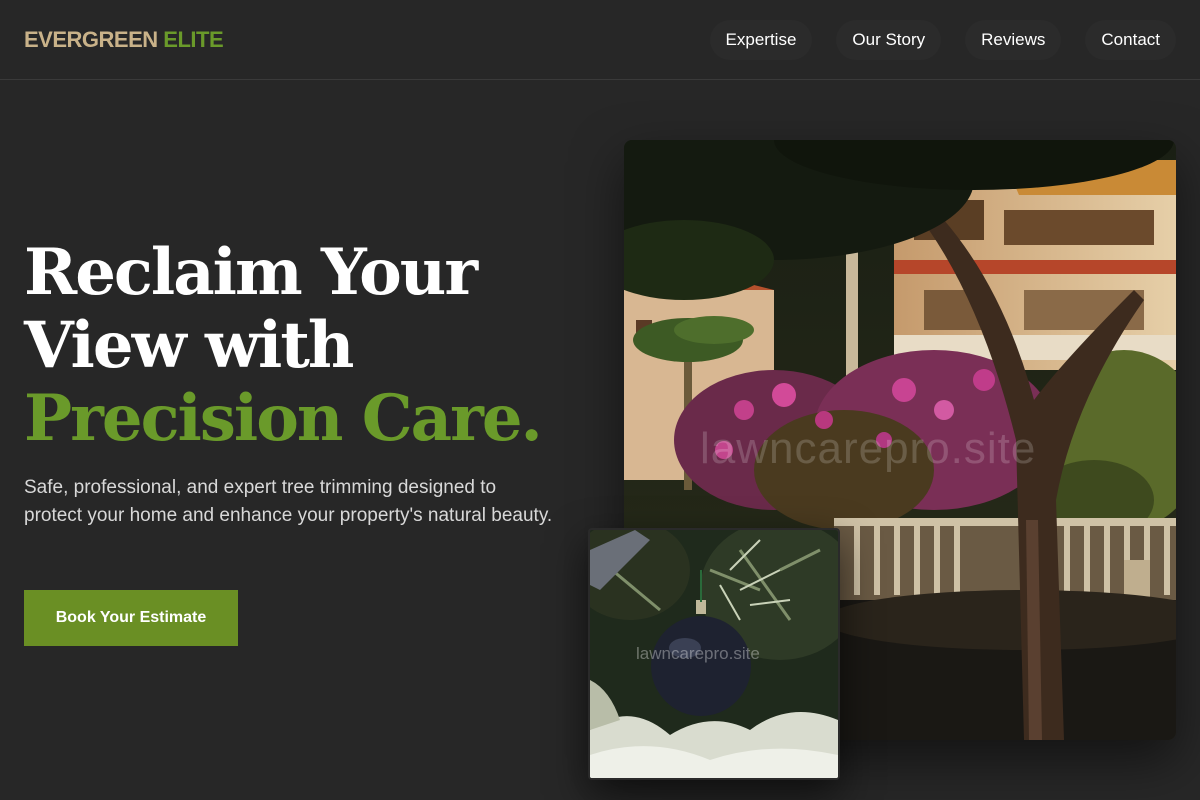 This screenshot has height=800, width=1200. What do you see at coordinates (251, 272) in the screenshot?
I see `headline-line-1: Reclaim Your` at bounding box center [251, 272].